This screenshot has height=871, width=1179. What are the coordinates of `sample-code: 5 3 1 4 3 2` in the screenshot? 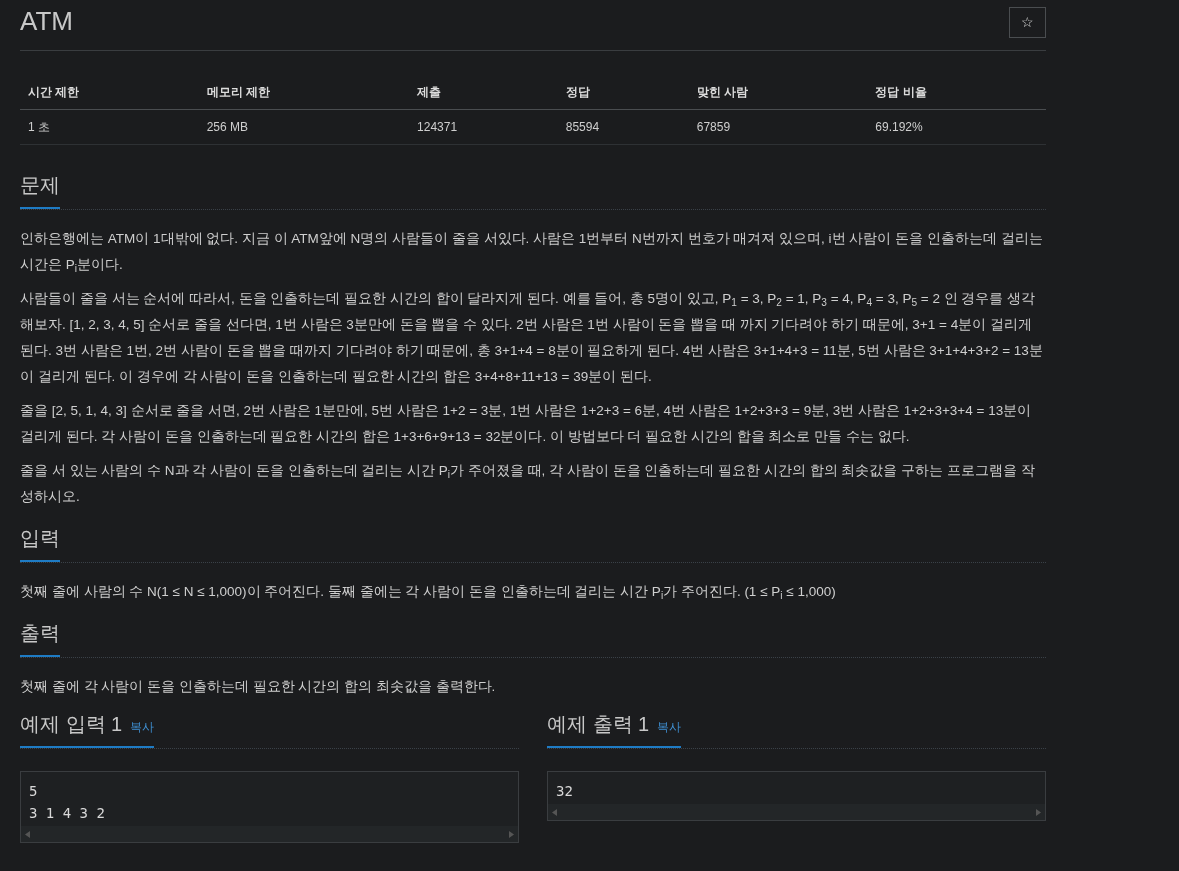 It's located at (67, 802).